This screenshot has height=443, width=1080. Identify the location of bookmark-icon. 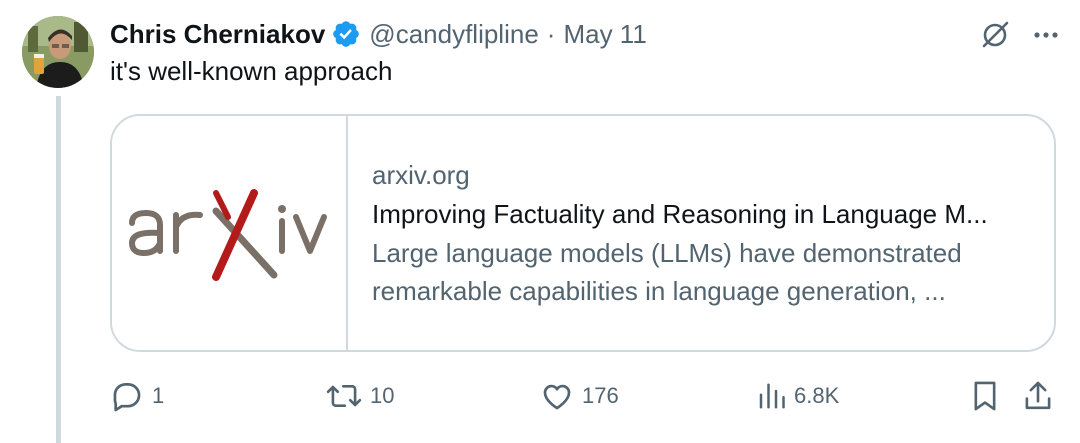
(985, 396).